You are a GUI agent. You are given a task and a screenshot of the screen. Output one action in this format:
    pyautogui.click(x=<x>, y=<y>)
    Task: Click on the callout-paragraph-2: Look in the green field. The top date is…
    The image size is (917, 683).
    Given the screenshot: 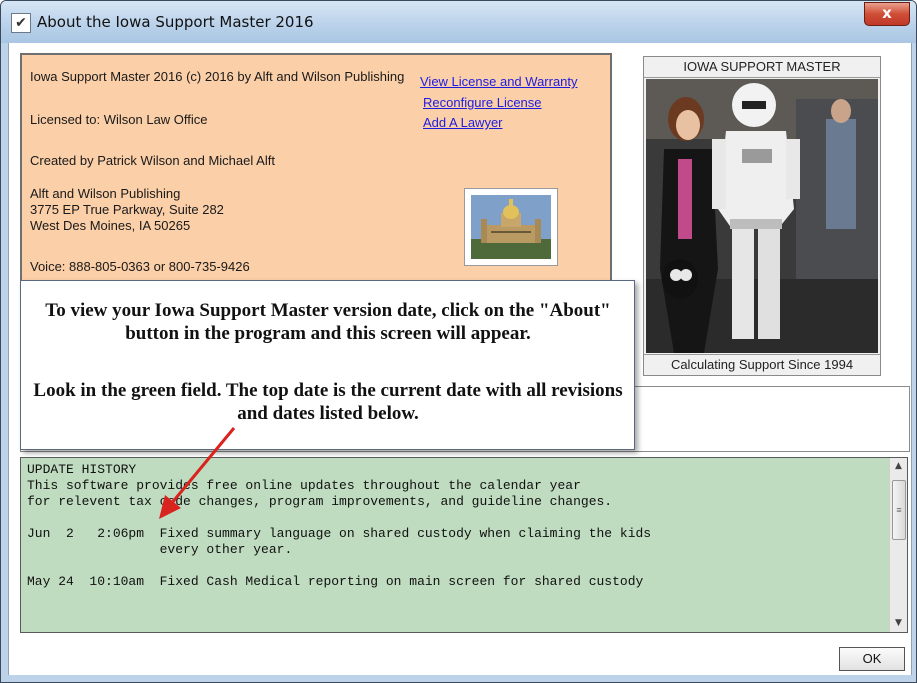 What is the action you would take?
    pyautogui.click(x=328, y=402)
    